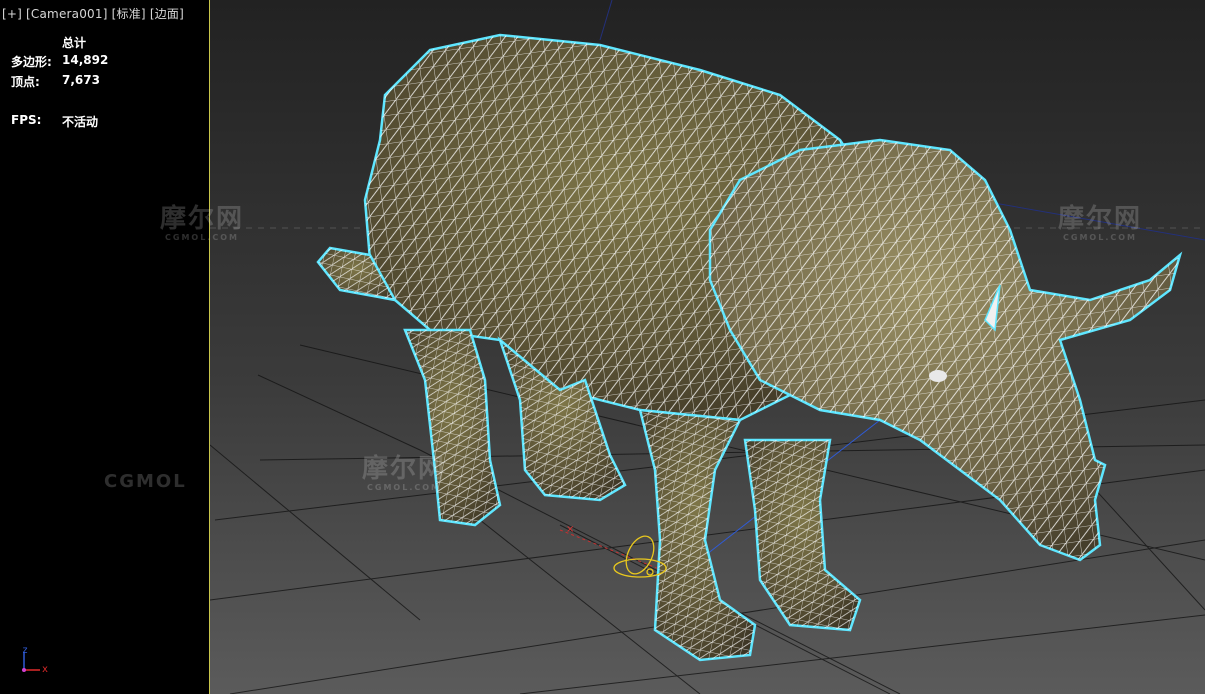 The width and height of the screenshot is (1205, 694). What do you see at coordinates (129, 14) in the screenshot?
I see `viewport-menu-shading: [标准]` at bounding box center [129, 14].